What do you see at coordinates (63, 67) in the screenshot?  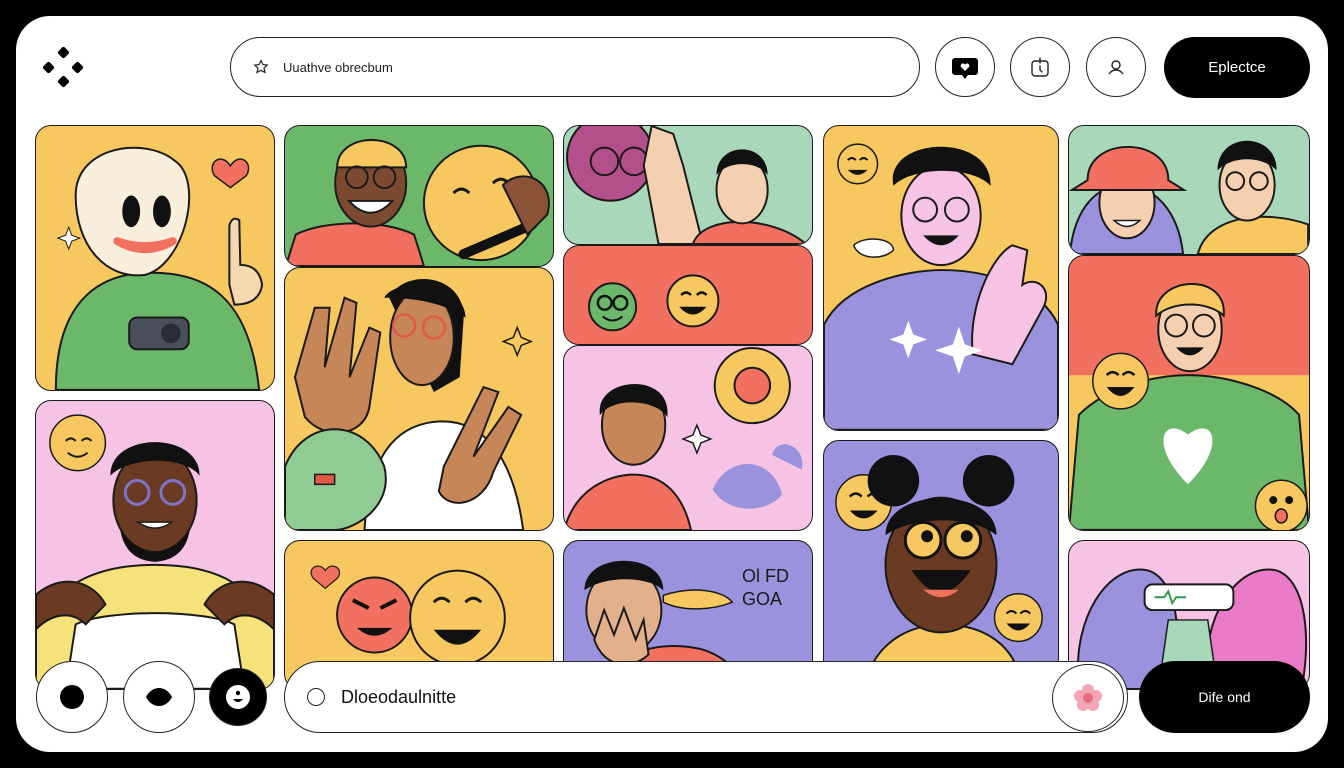 I see `app-logo-icon` at bounding box center [63, 67].